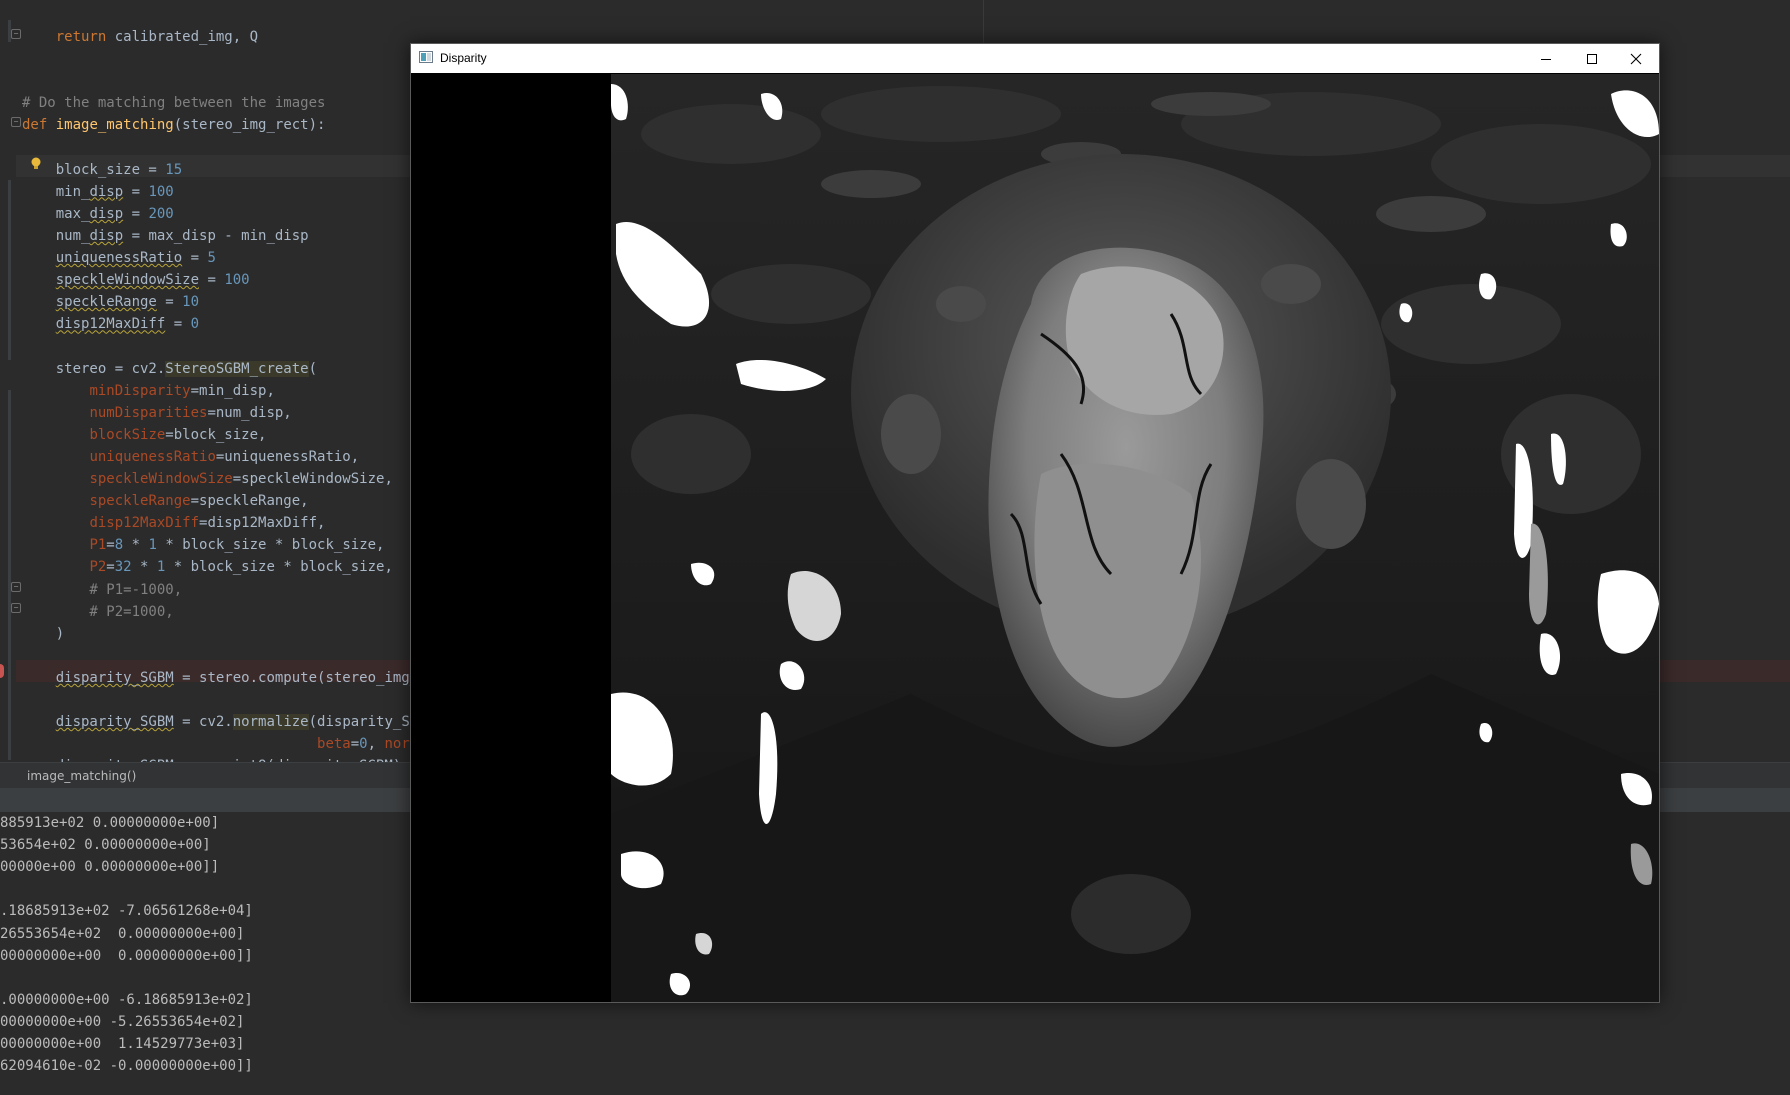 Image resolution: width=1790 pixels, height=1095 pixels. Describe the element at coordinates (56, 213) in the screenshot. I see `code-token: max_` at that location.